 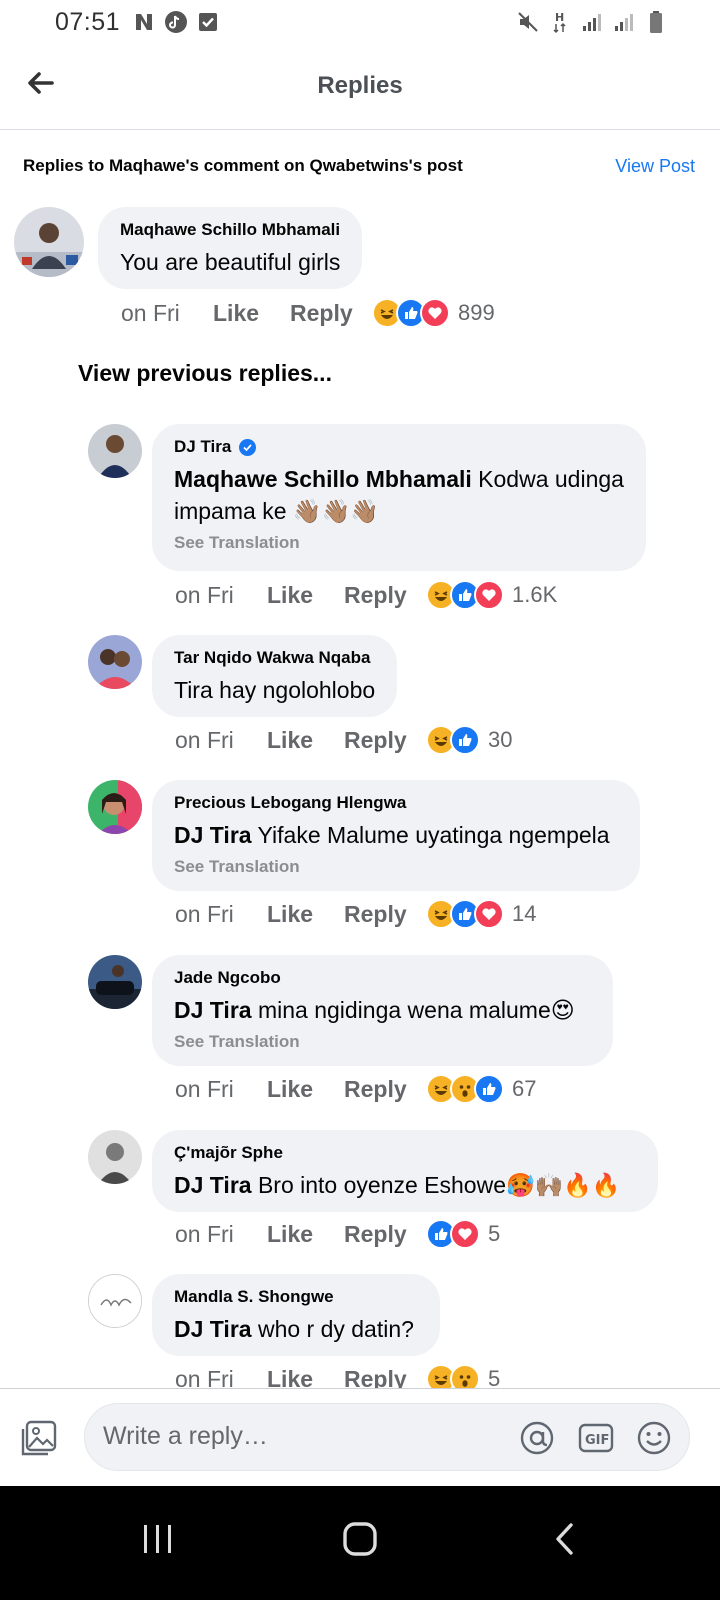 I want to click on comment-author: Precious Lebogang Hlengwa, so click(x=396, y=803).